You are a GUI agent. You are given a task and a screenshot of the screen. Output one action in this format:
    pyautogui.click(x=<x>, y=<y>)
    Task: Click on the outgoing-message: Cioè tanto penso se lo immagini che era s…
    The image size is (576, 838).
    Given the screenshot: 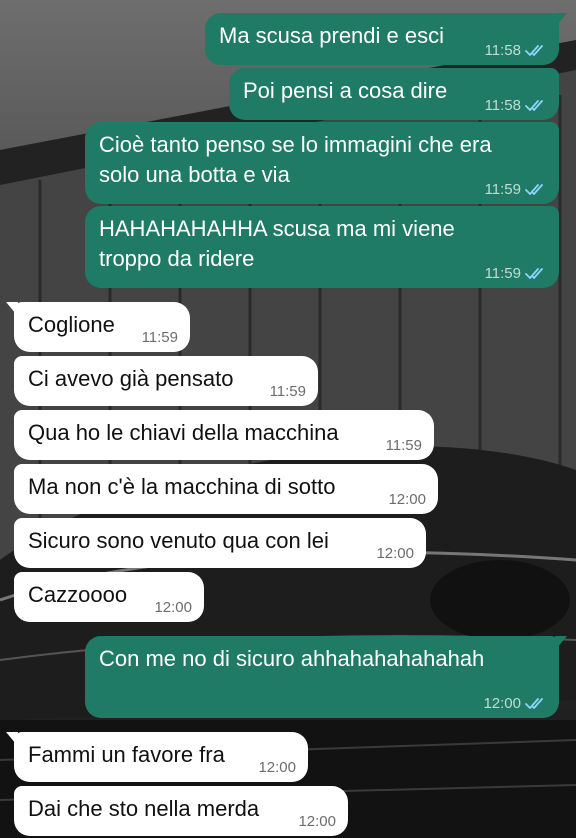 What is the action you would take?
    pyautogui.click(x=322, y=163)
    